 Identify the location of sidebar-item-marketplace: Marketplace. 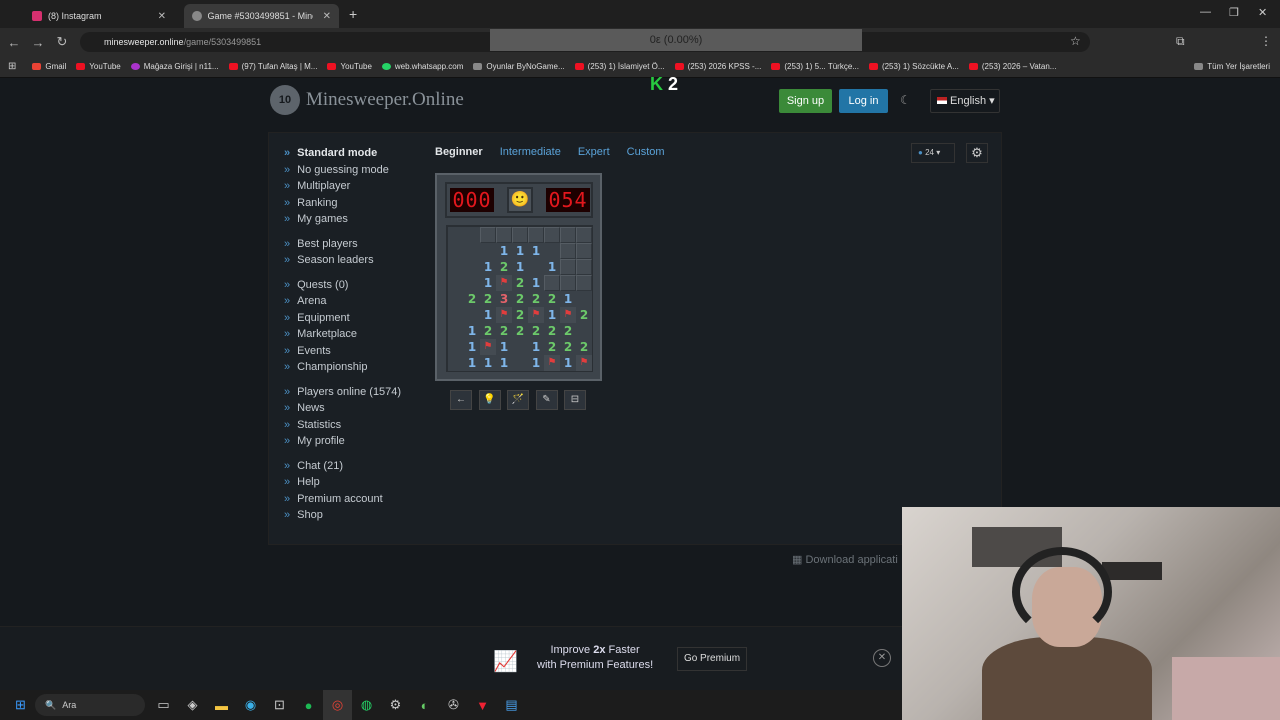
(342, 334).